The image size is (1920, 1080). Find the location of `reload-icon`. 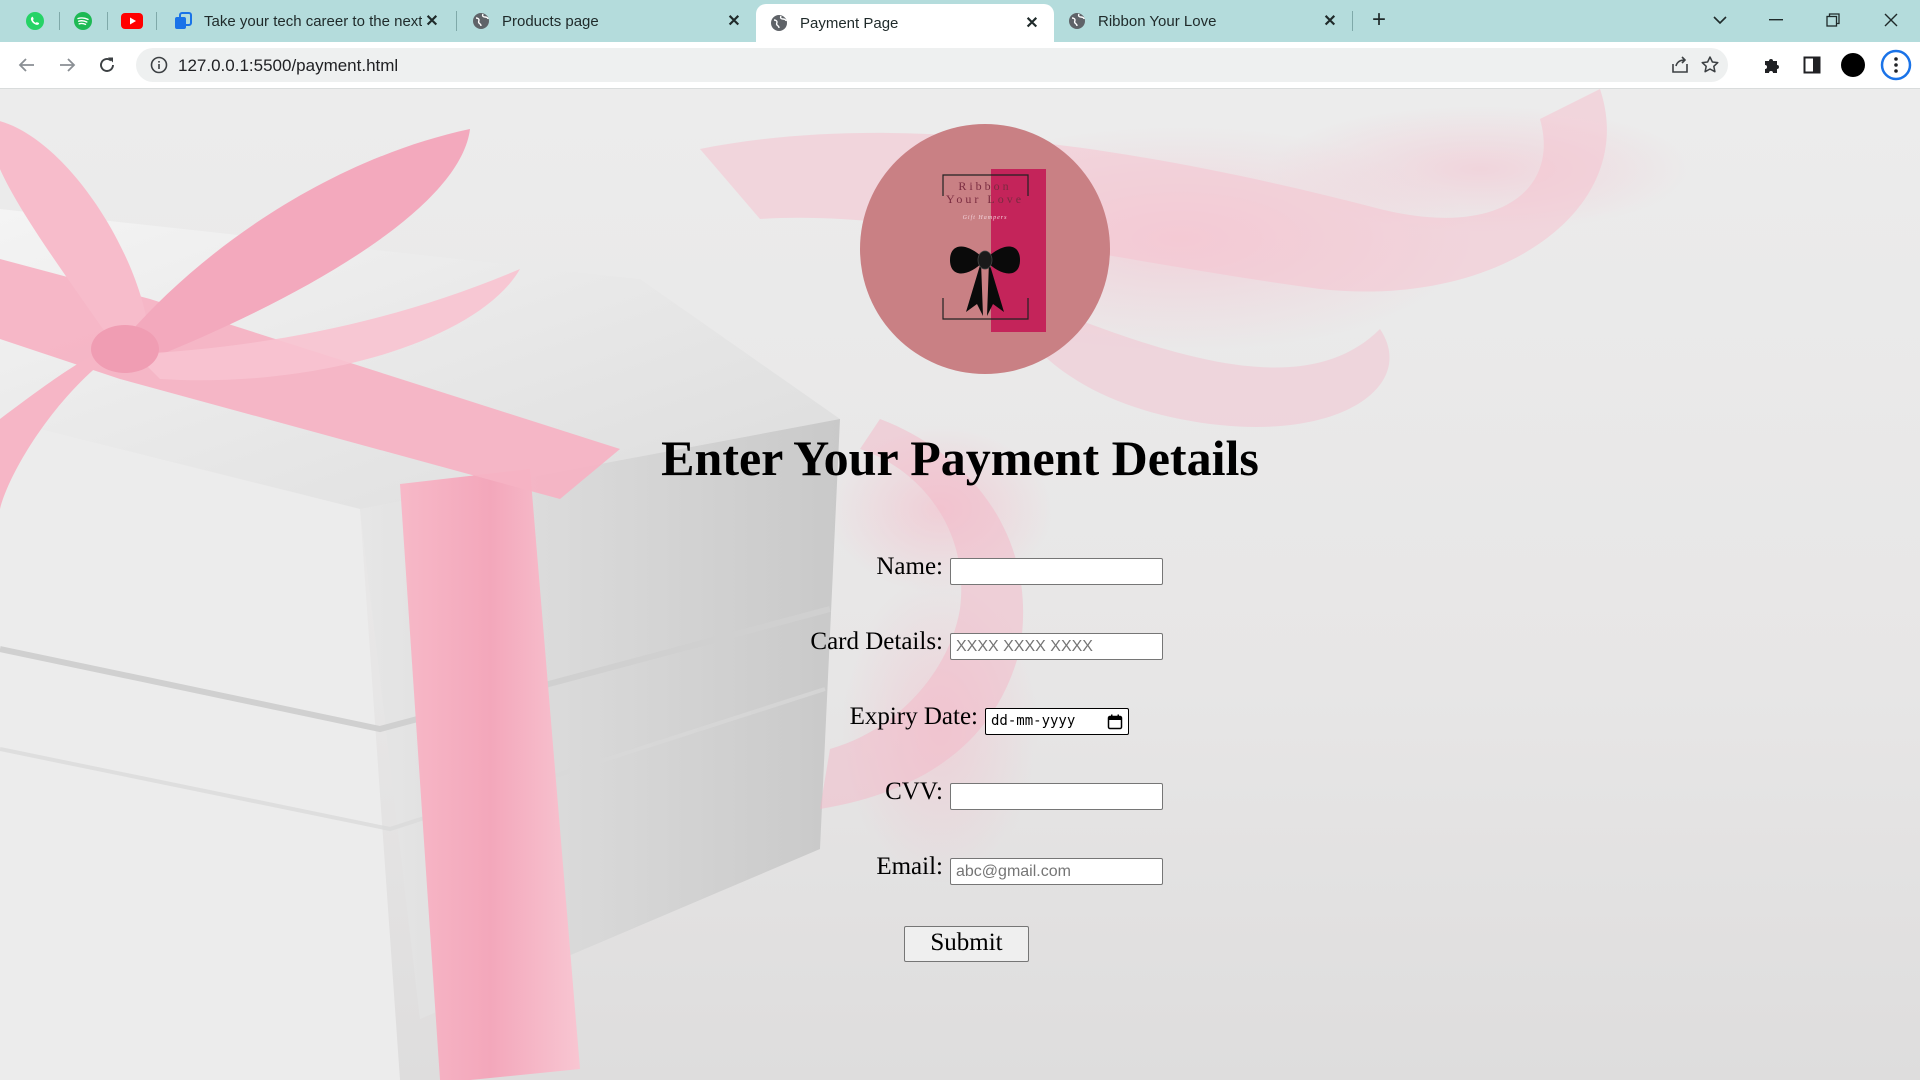

reload-icon is located at coordinates (107, 64).